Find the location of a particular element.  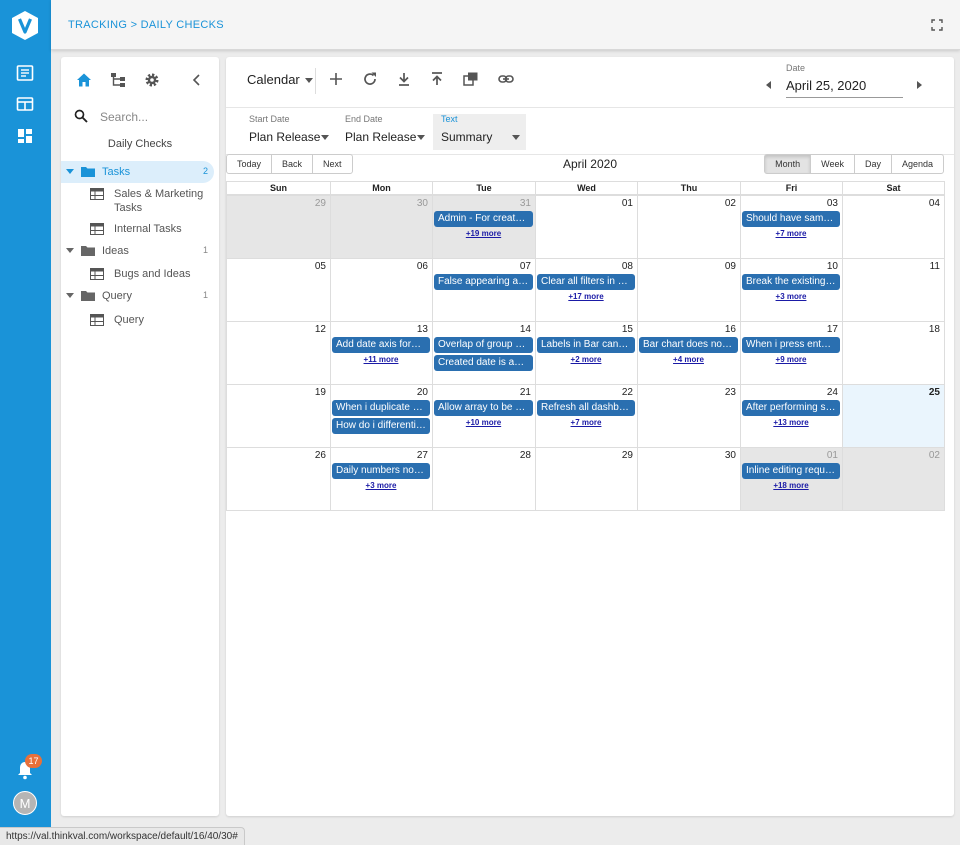

upload-icon is located at coordinates (437, 79).